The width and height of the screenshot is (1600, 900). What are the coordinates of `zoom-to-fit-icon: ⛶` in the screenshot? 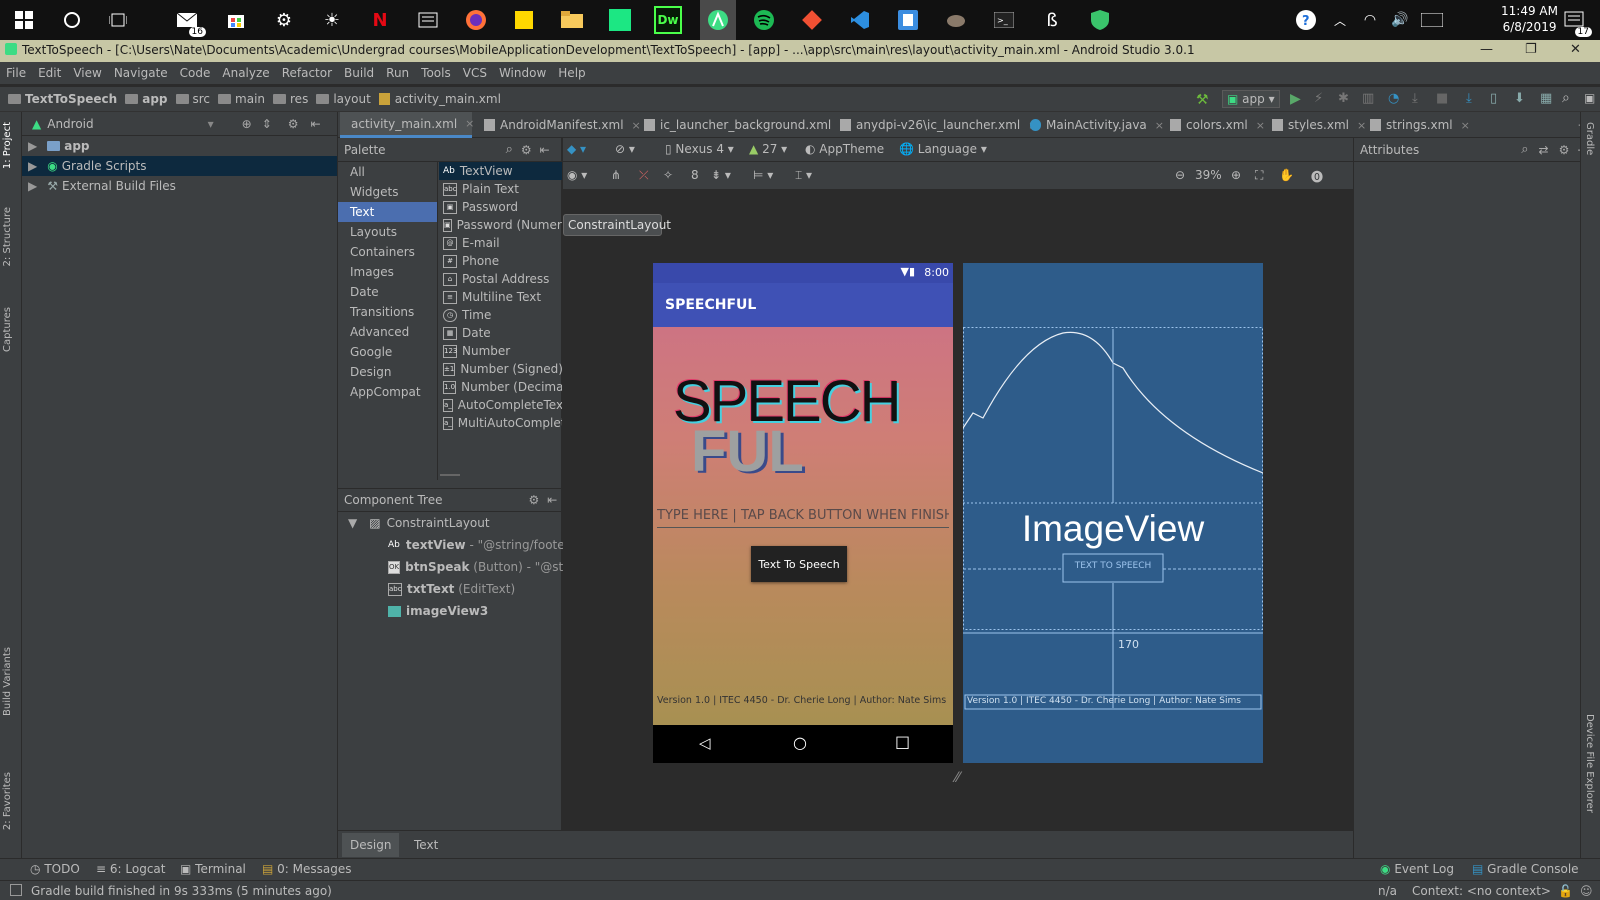 It's located at (1259, 175).